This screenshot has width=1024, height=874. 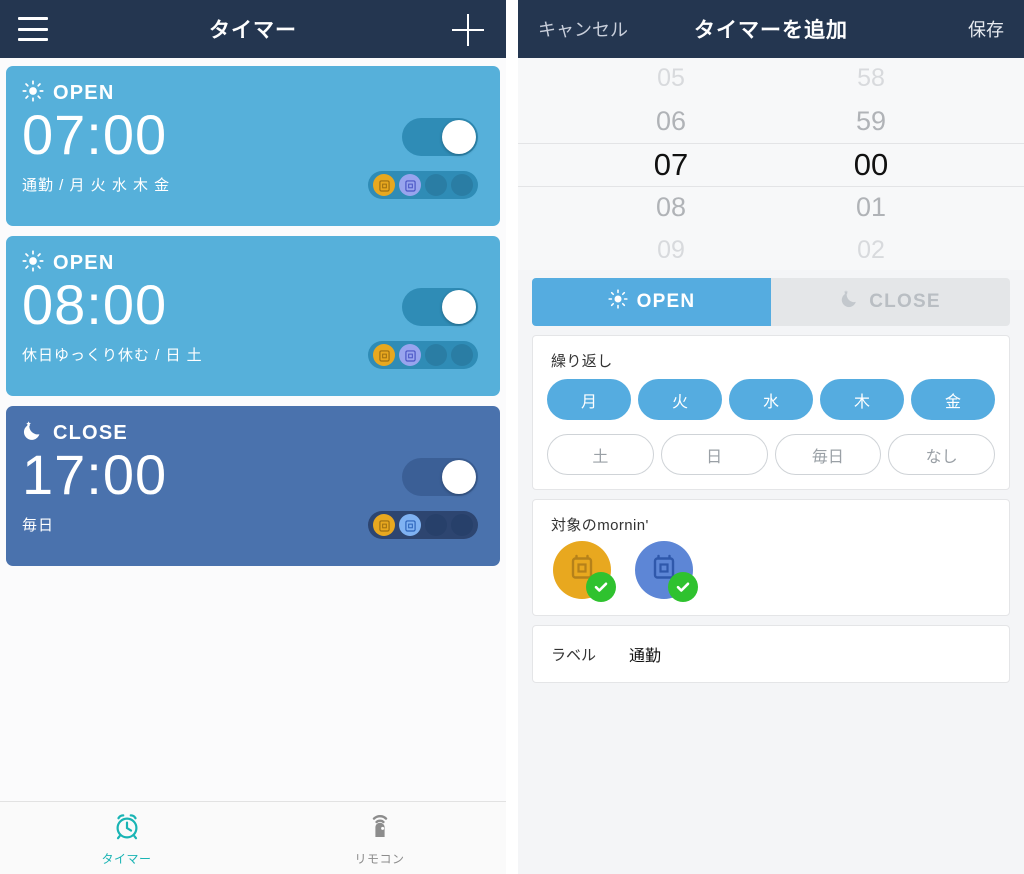 I want to click on target-device-section: 対象のmornin', so click(x=771, y=557).